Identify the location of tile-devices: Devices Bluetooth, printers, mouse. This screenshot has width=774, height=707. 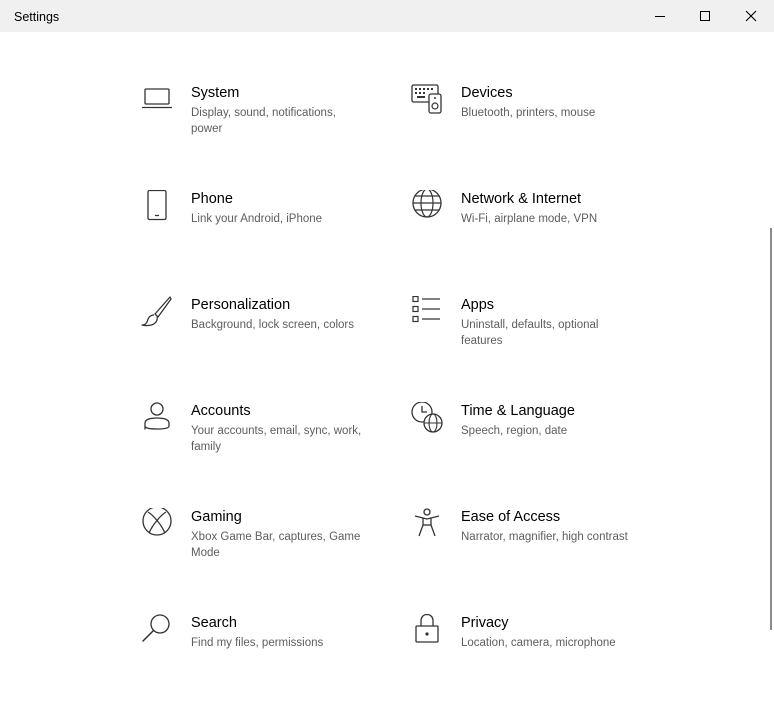
(536, 119).